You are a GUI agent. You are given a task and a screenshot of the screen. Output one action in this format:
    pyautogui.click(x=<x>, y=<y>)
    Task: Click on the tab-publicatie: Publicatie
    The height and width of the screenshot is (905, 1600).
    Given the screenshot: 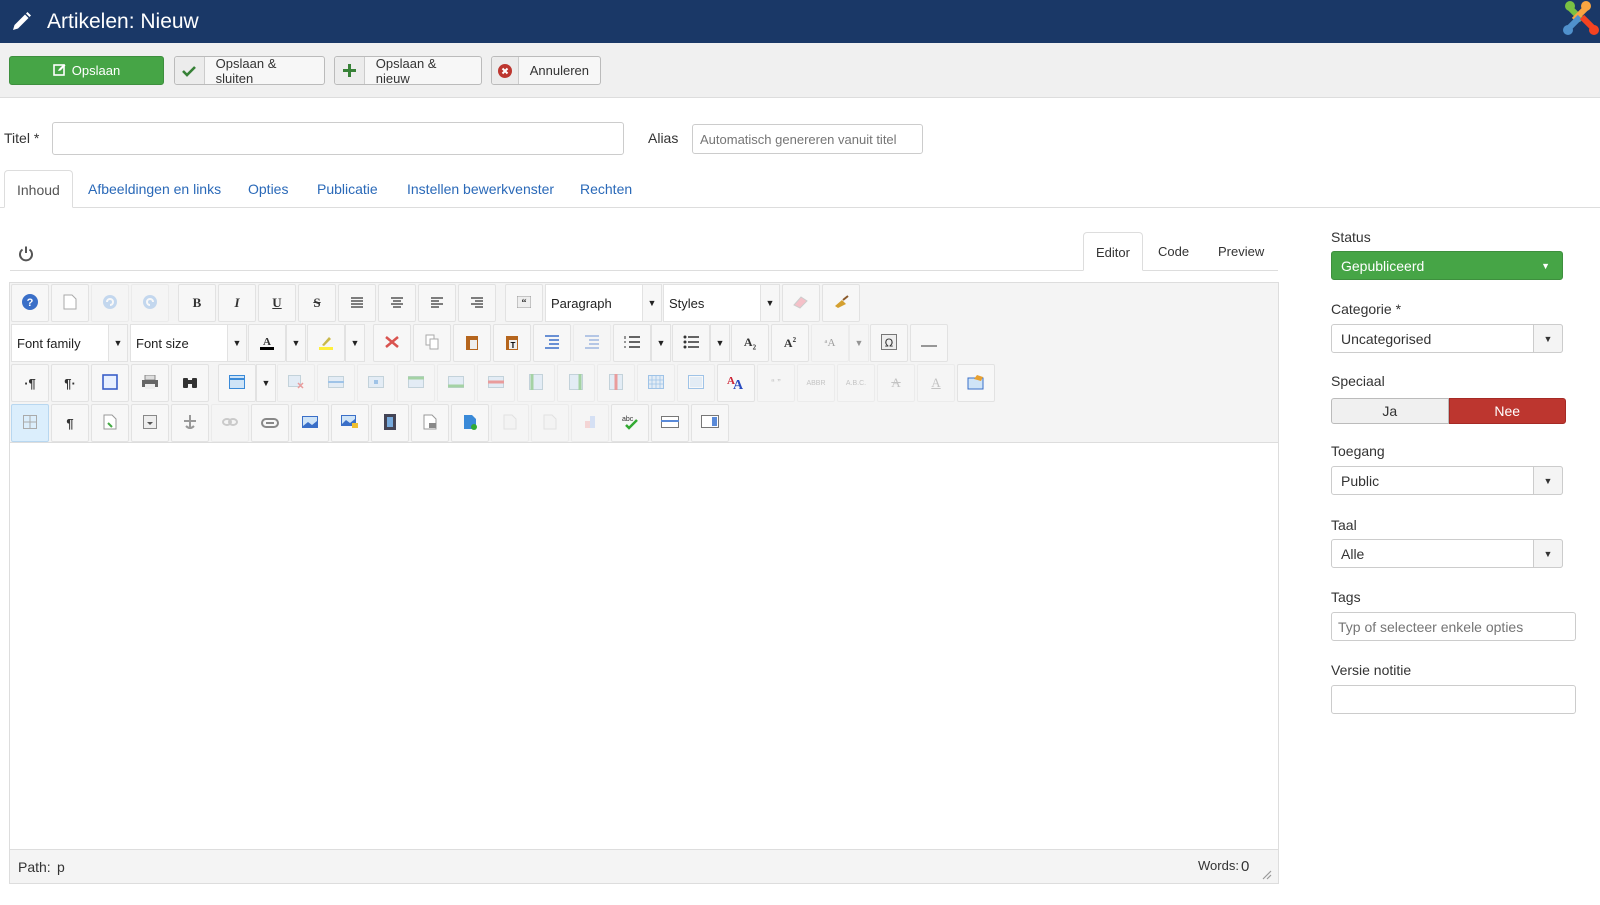 What is the action you would take?
    pyautogui.click(x=347, y=189)
    